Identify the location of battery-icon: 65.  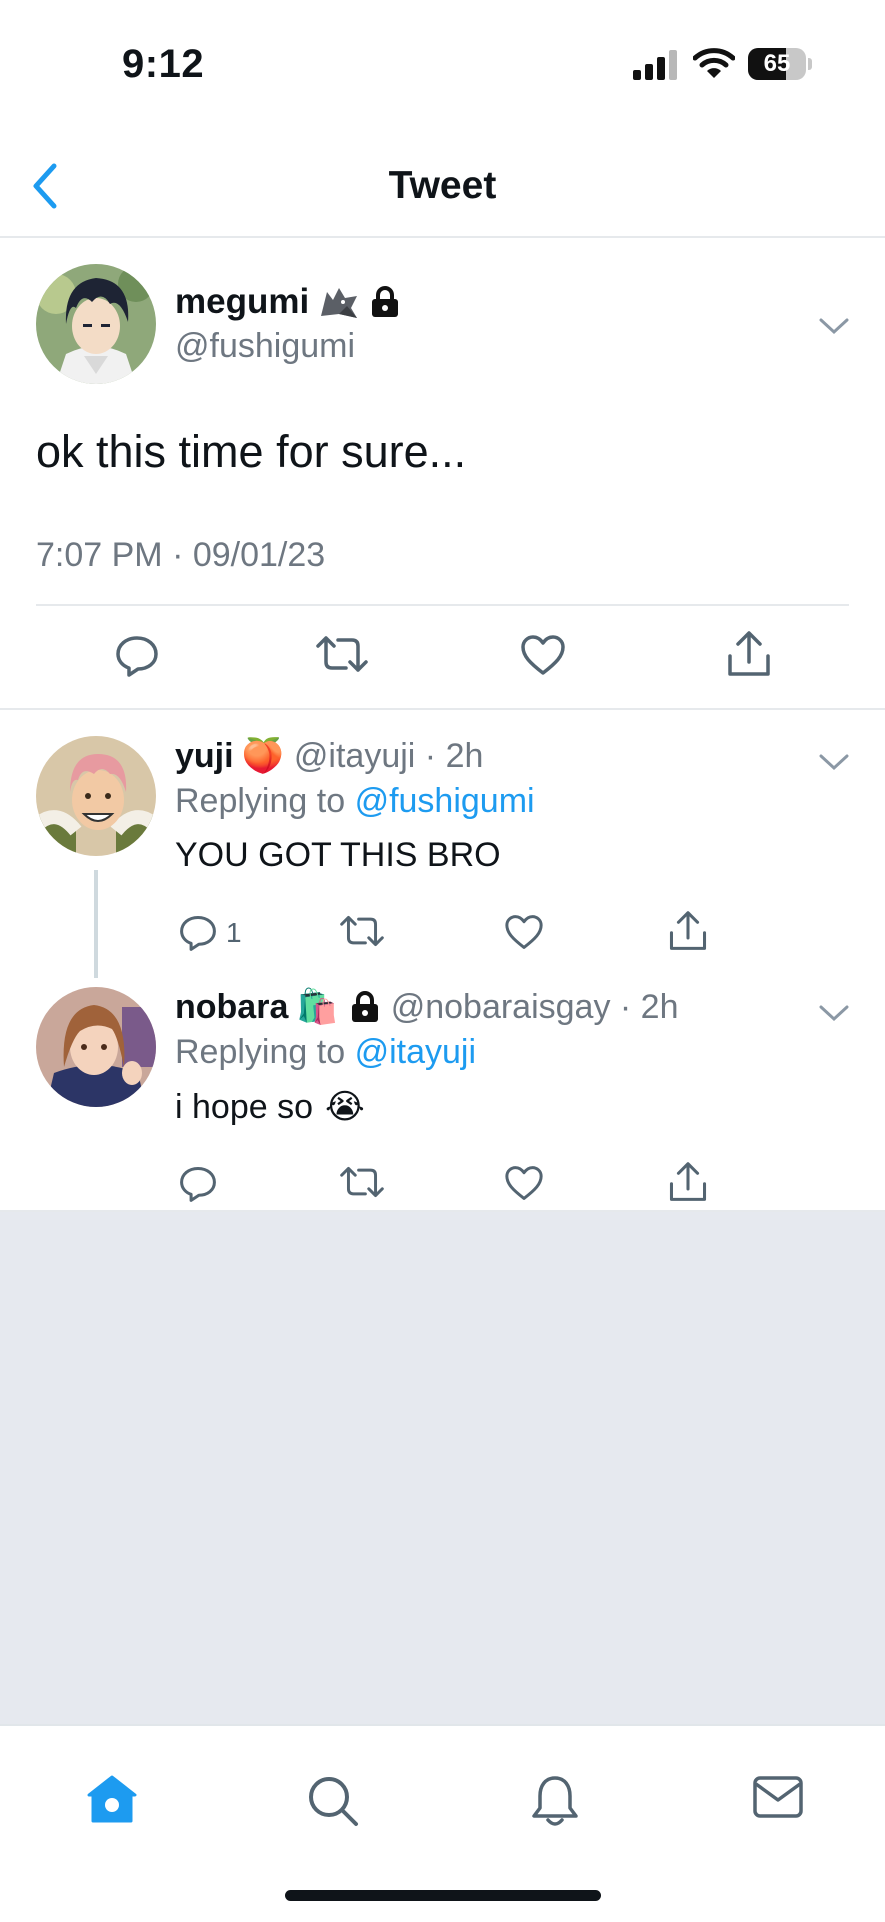
(777, 64).